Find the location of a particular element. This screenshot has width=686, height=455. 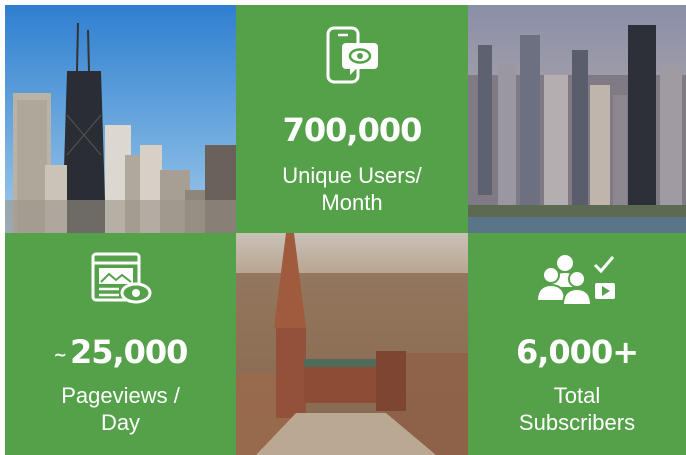

subscribers-value: 6,000+ is located at coordinates (577, 352).